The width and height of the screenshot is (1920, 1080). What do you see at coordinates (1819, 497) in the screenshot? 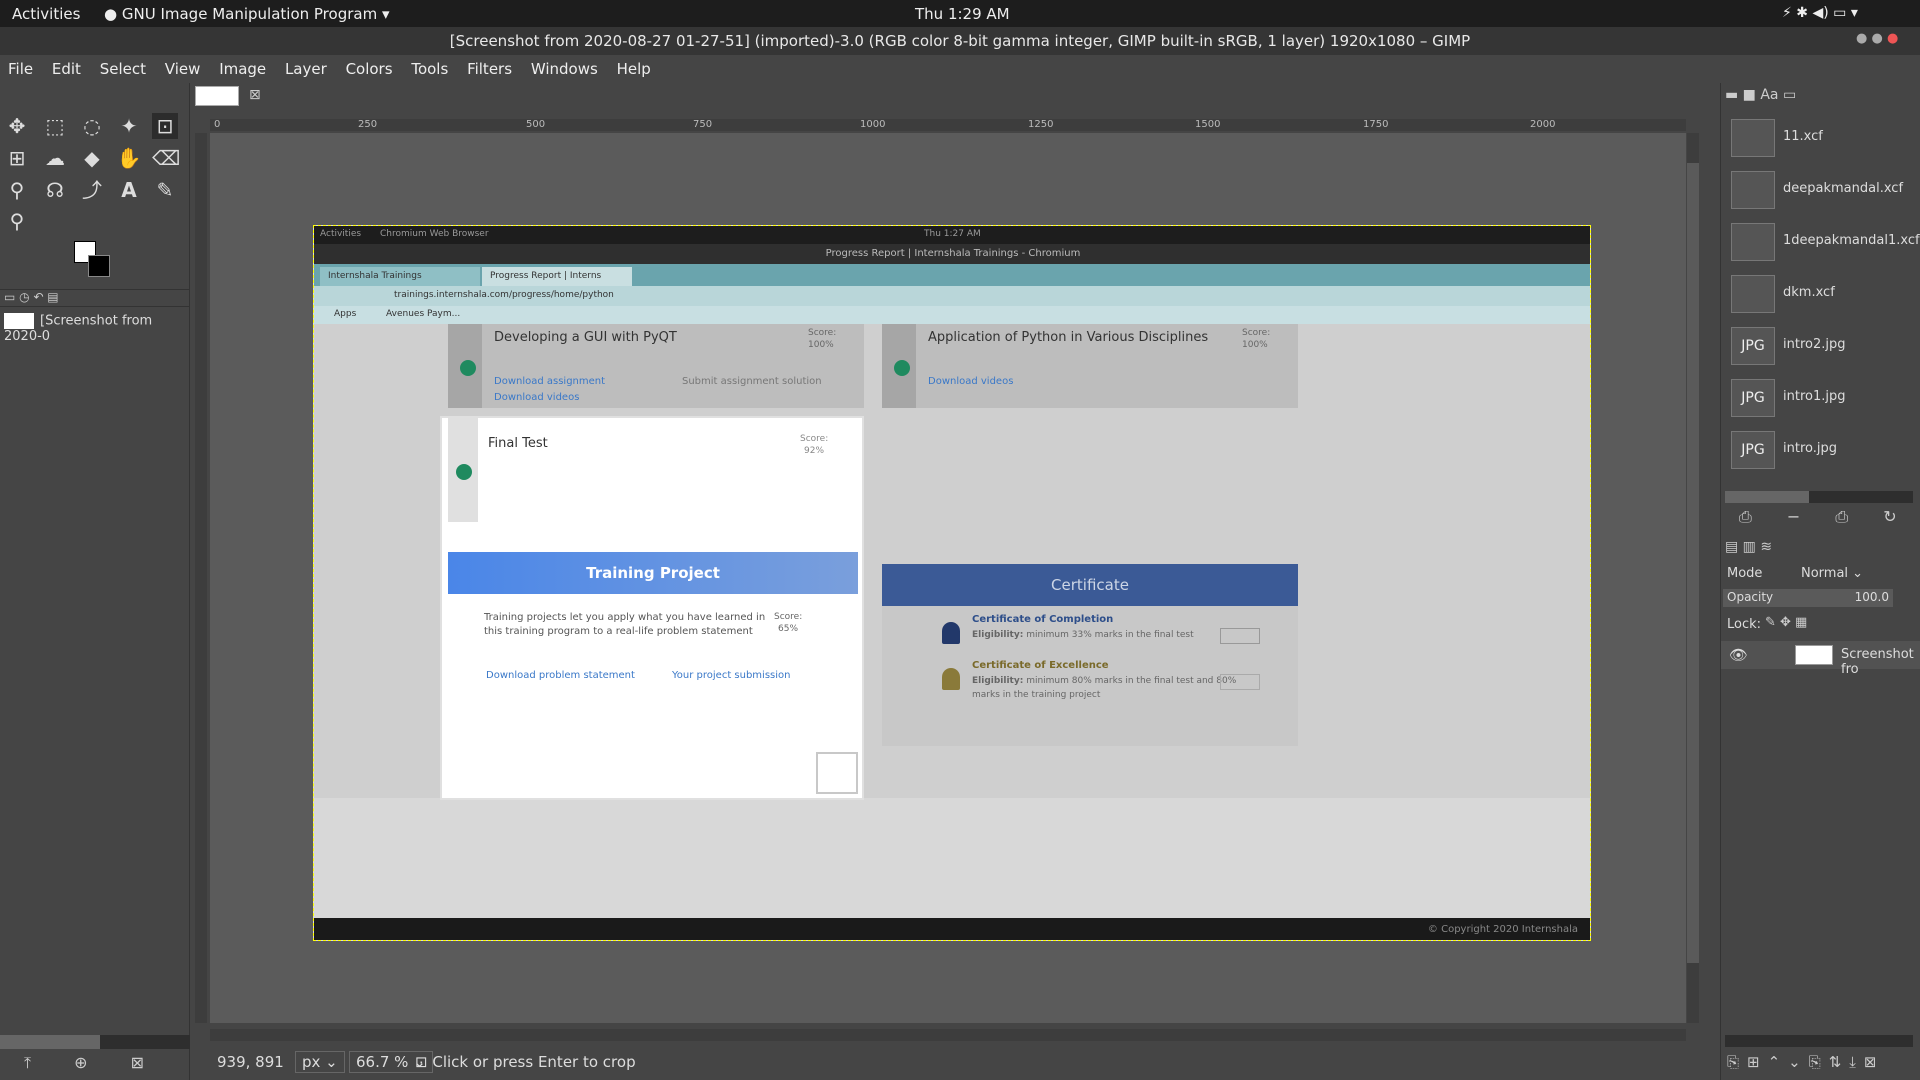
I see `images-scrollbar` at bounding box center [1819, 497].